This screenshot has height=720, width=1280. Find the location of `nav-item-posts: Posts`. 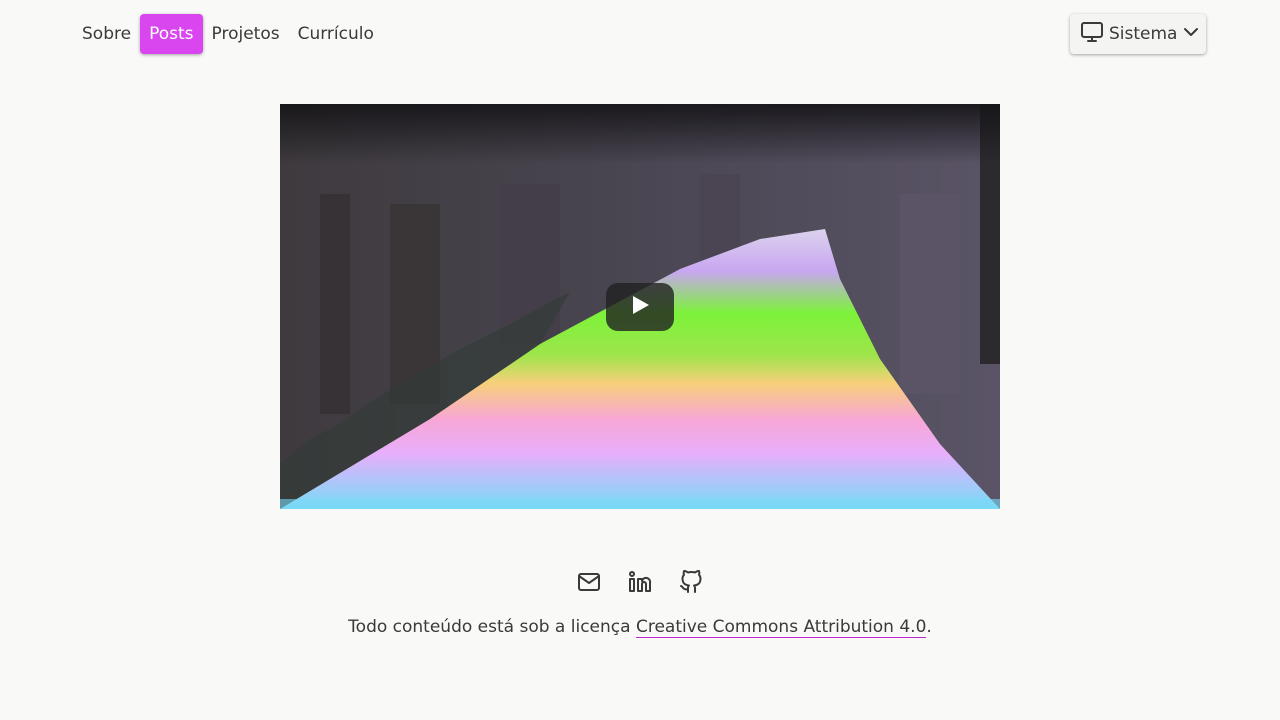

nav-item-posts: Posts is located at coordinates (171, 34).